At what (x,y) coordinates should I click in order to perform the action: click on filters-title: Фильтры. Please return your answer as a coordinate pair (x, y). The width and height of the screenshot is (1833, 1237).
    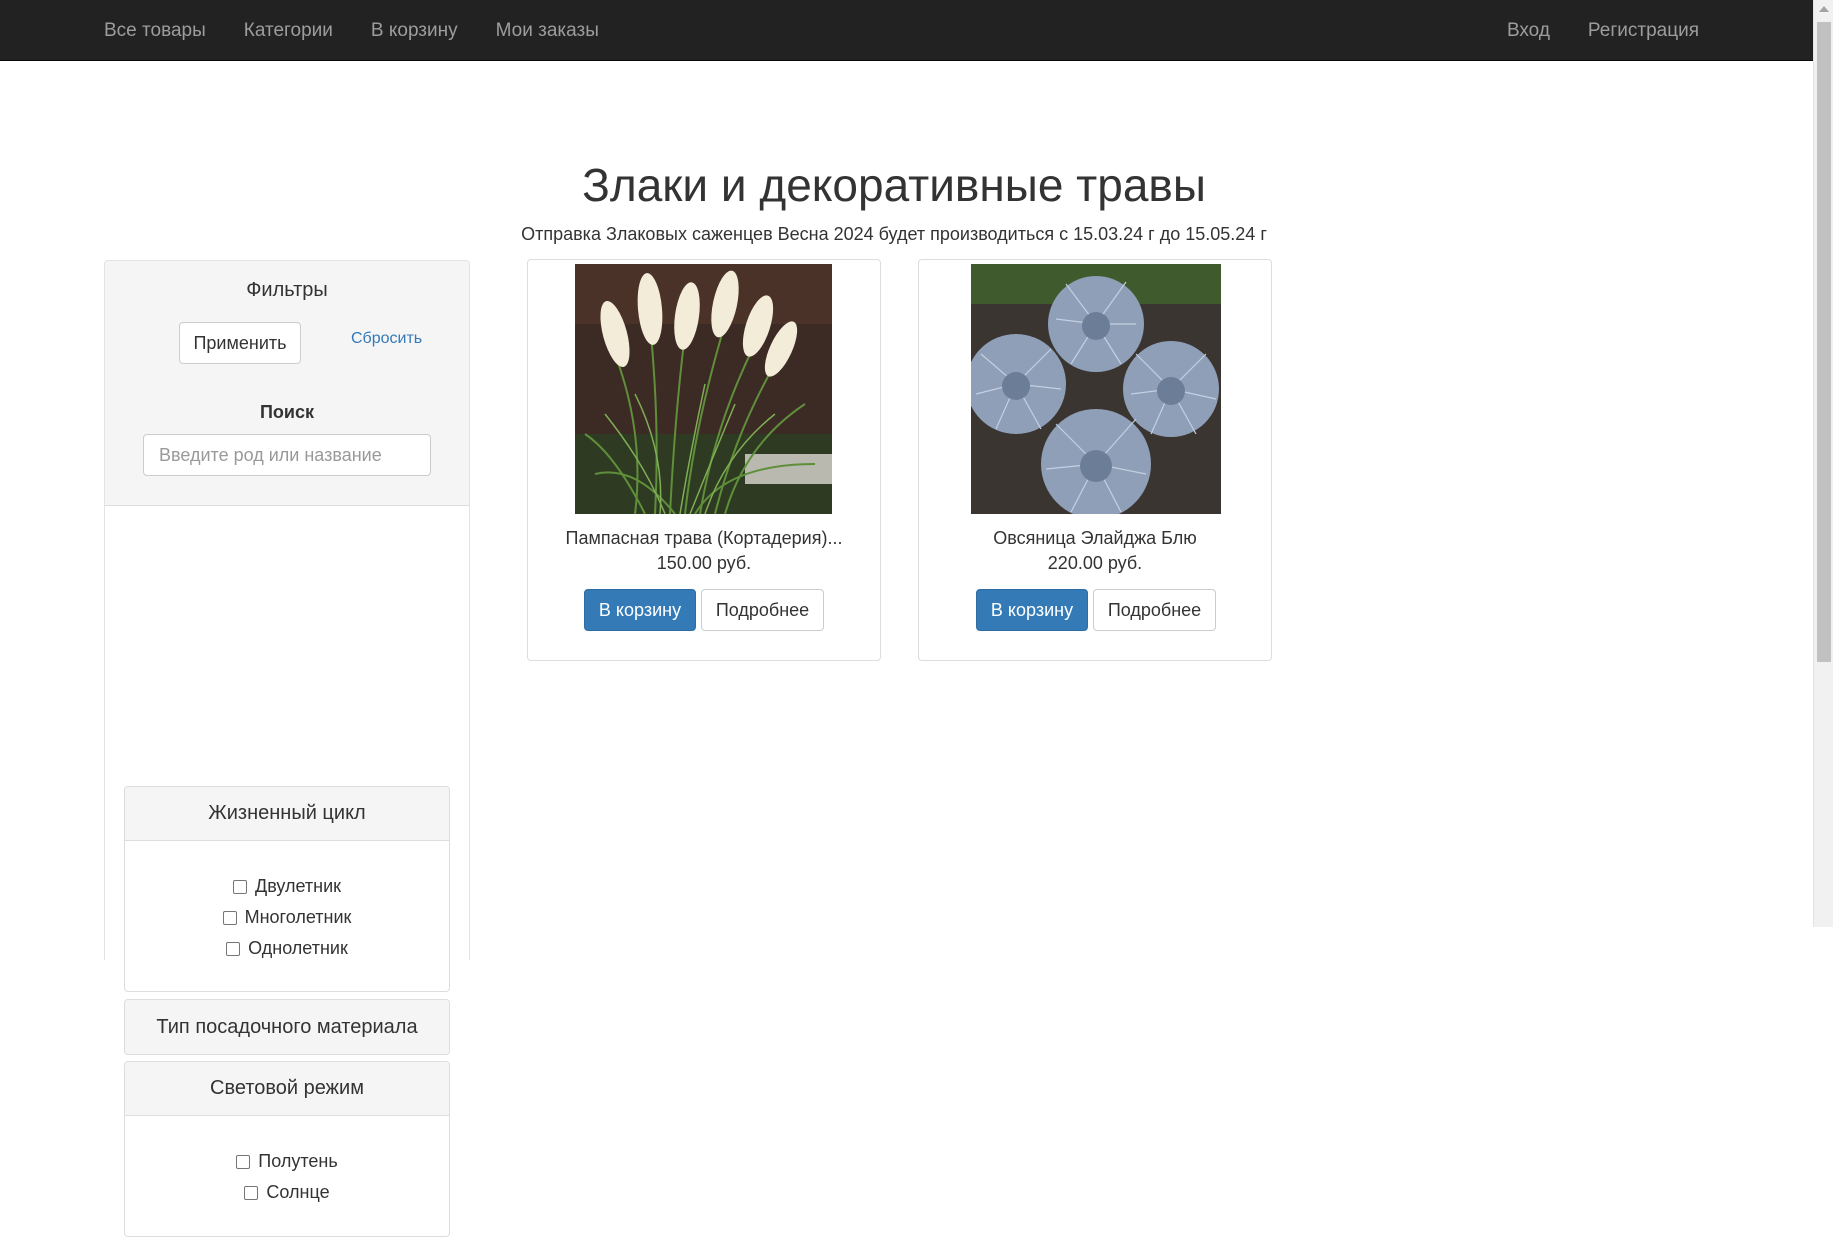
    Looking at the image, I should click on (287, 290).